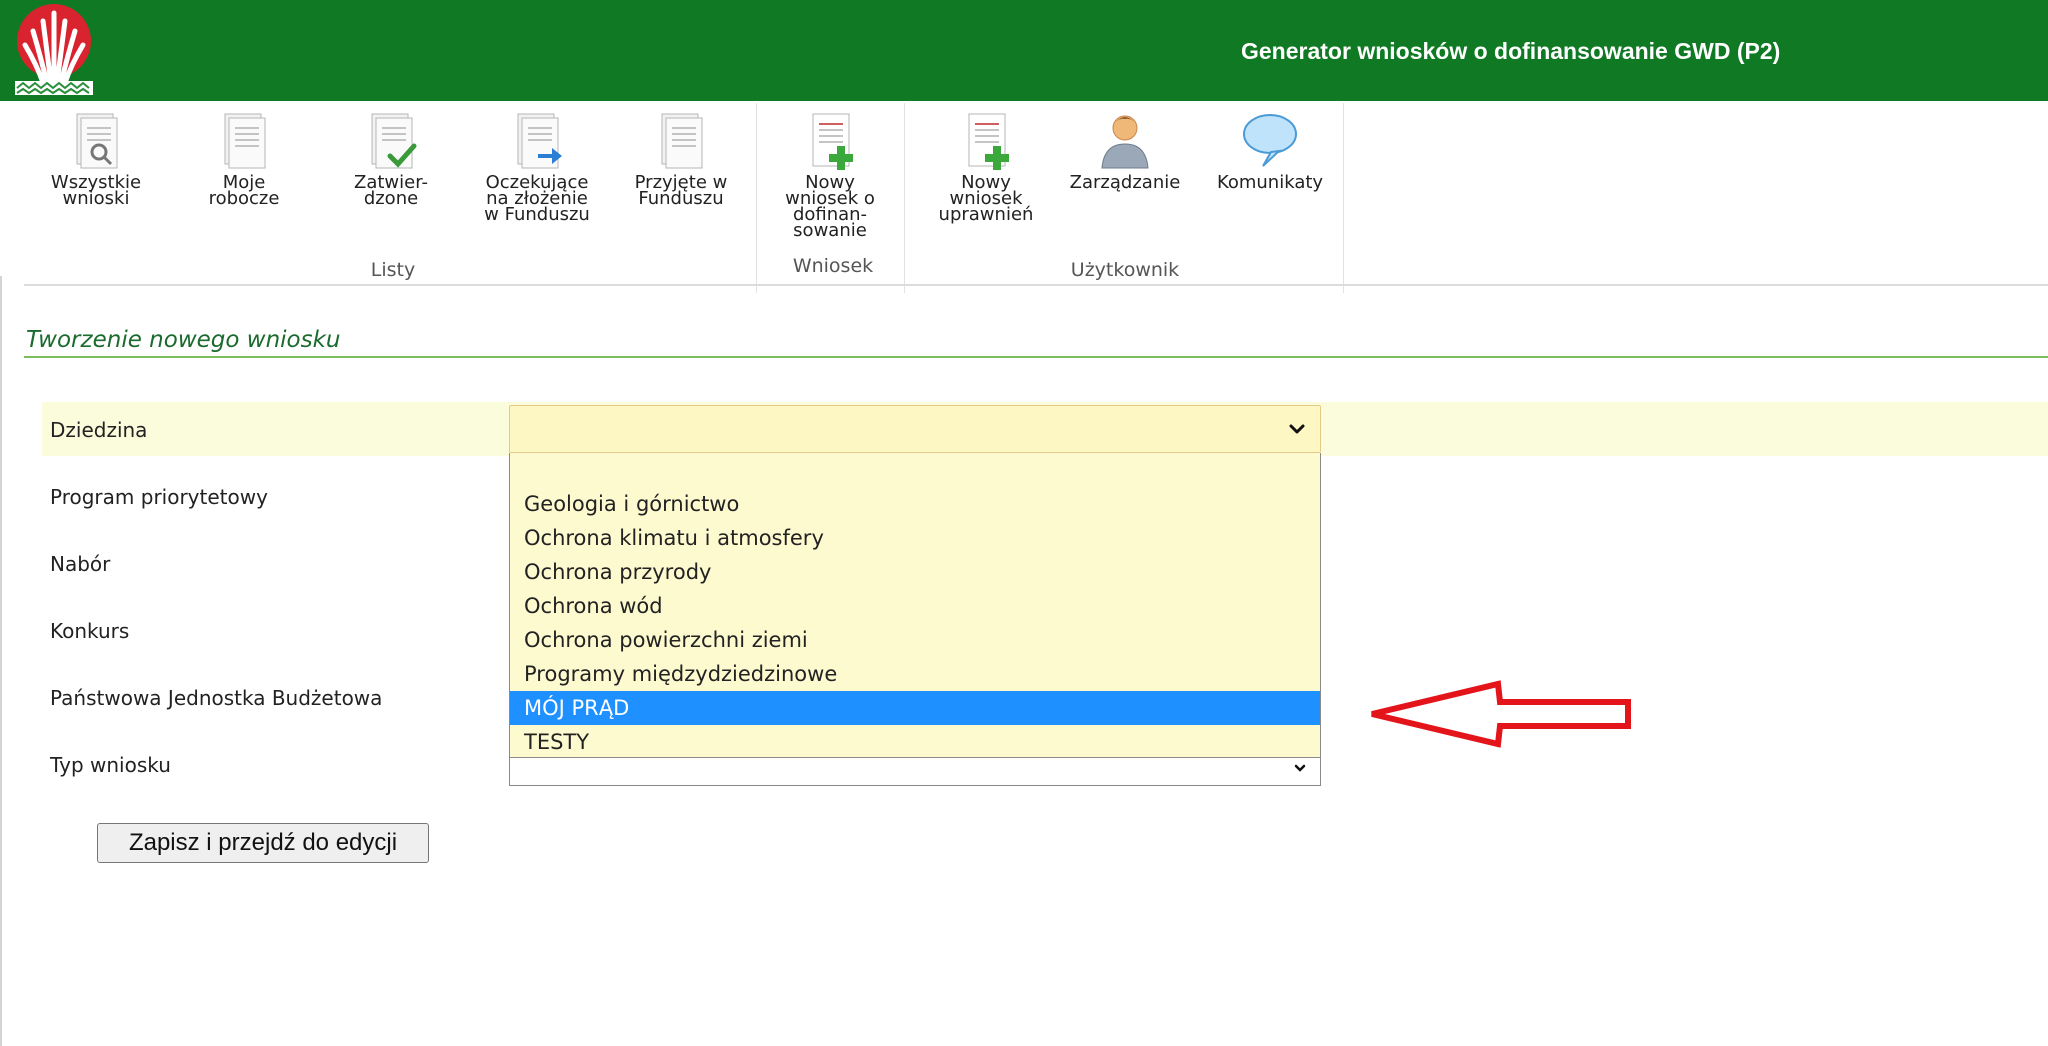 This screenshot has width=2048, height=1046. What do you see at coordinates (915, 674) in the screenshot?
I see `domain-option-interdisciplinary: Programy międzydziedzinowe` at bounding box center [915, 674].